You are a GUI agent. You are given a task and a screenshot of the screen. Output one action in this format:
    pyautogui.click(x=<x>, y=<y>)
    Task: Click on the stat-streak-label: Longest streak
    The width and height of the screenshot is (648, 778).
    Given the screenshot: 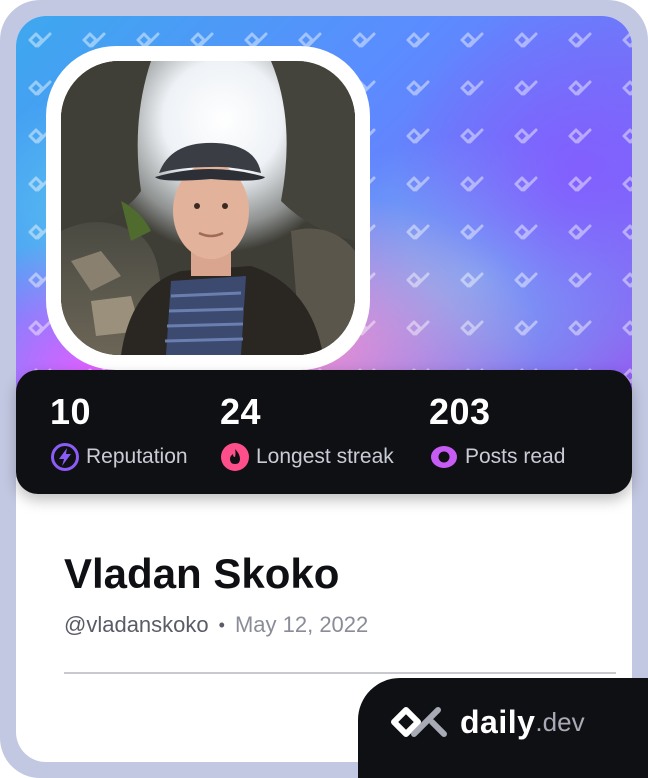 What is the action you would take?
    pyautogui.click(x=325, y=456)
    